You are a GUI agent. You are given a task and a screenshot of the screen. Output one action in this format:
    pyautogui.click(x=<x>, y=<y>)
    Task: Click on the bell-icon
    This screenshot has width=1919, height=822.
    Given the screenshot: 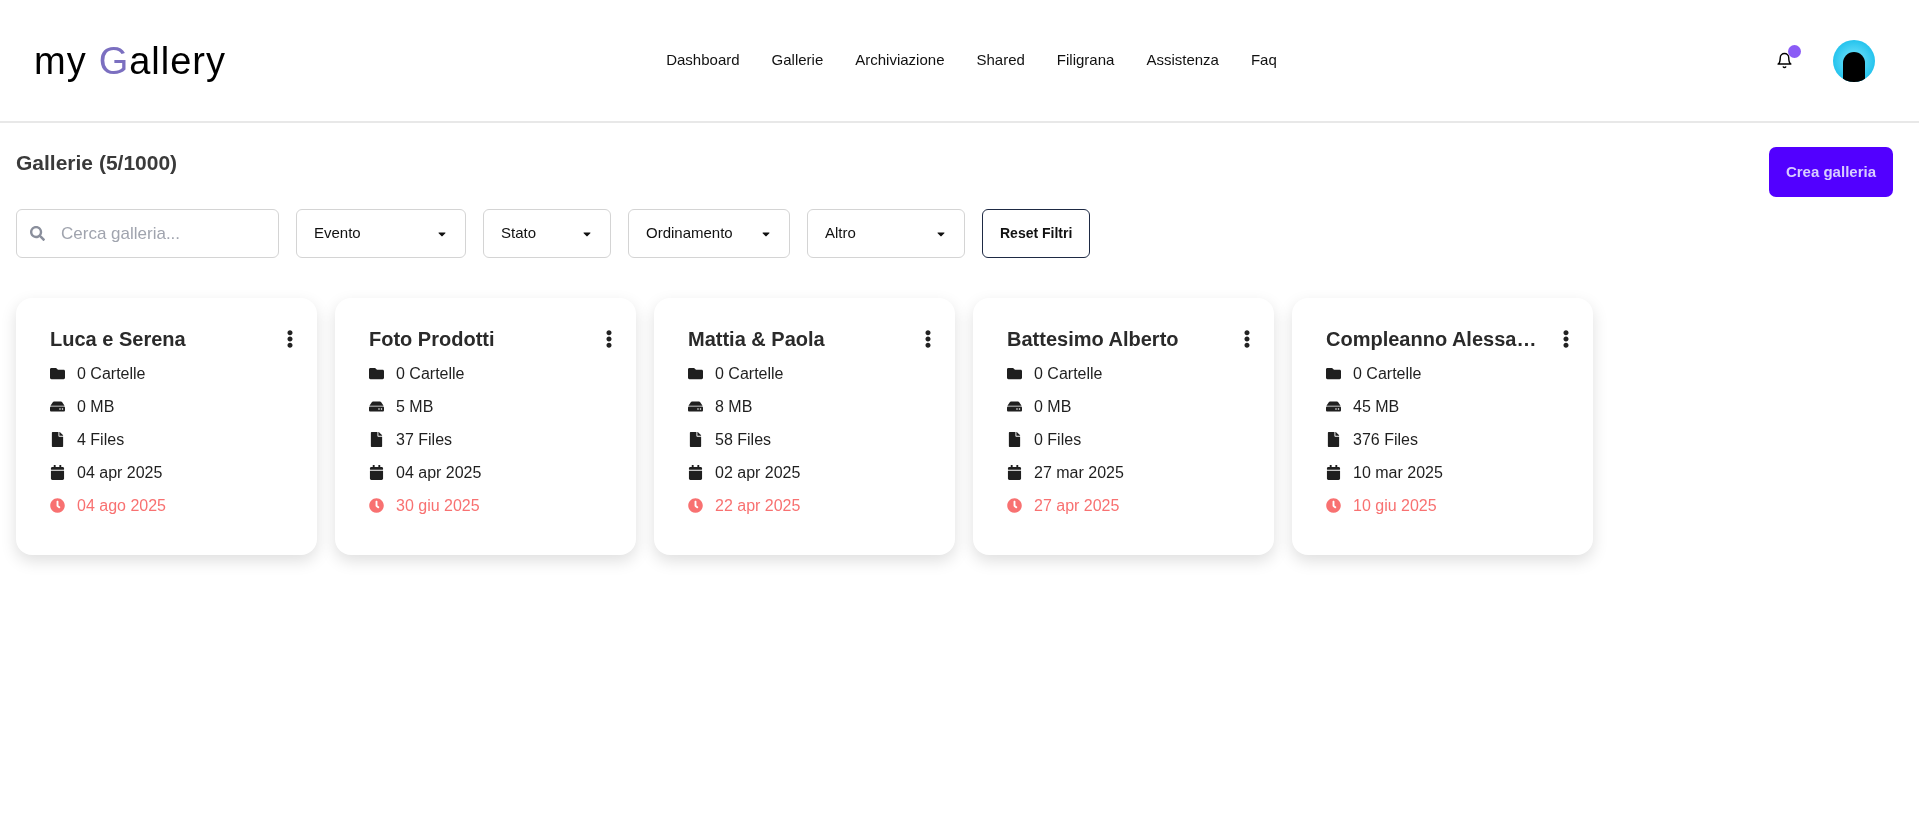 What is the action you would take?
    pyautogui.click(x=1784, y=60)
    